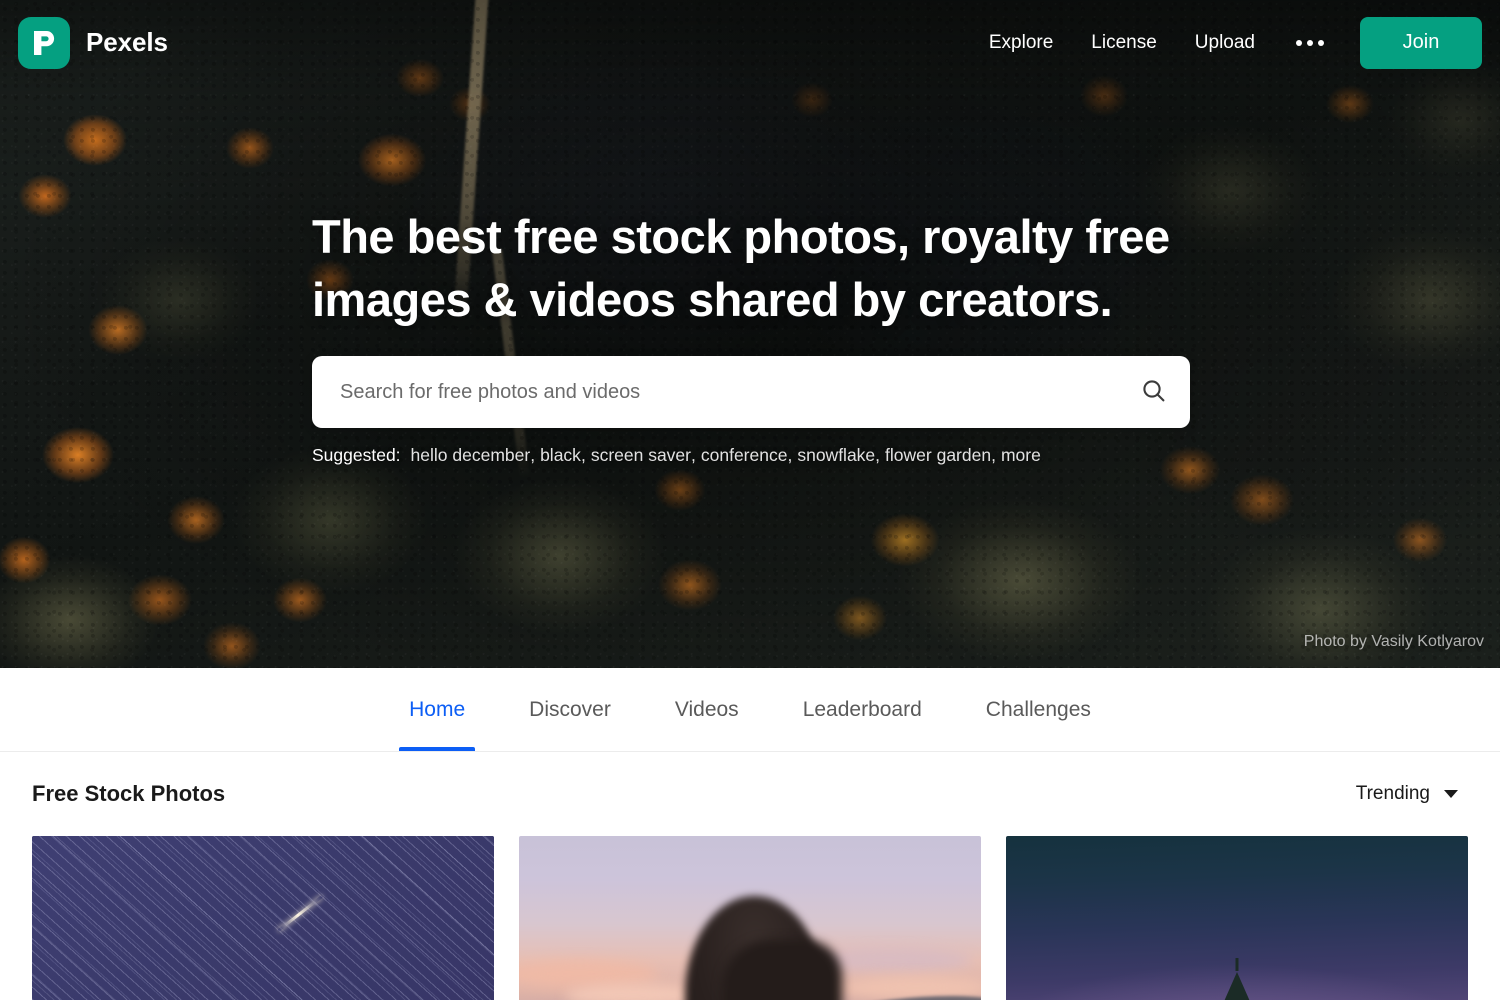 Image resolution: width=1500 pixels, height=1000 pixels. What do you see at coordinates (750, 794) in the screenshot?
I see `gallery-header: Free Stock Photos Trending` at bounding box center [750, 794].